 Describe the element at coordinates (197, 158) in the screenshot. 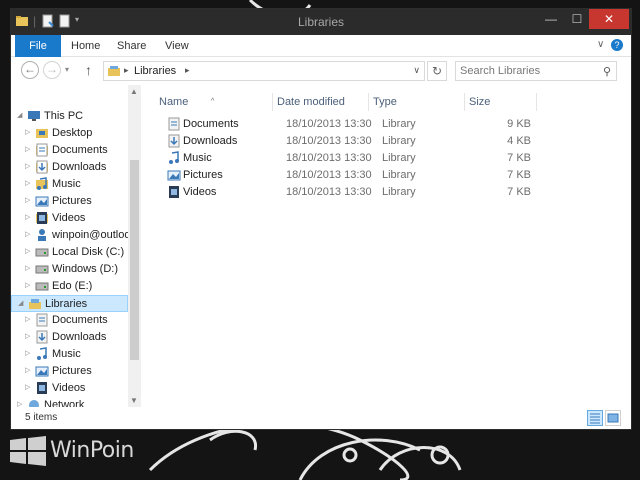

I see `file-name: Music` at that location.